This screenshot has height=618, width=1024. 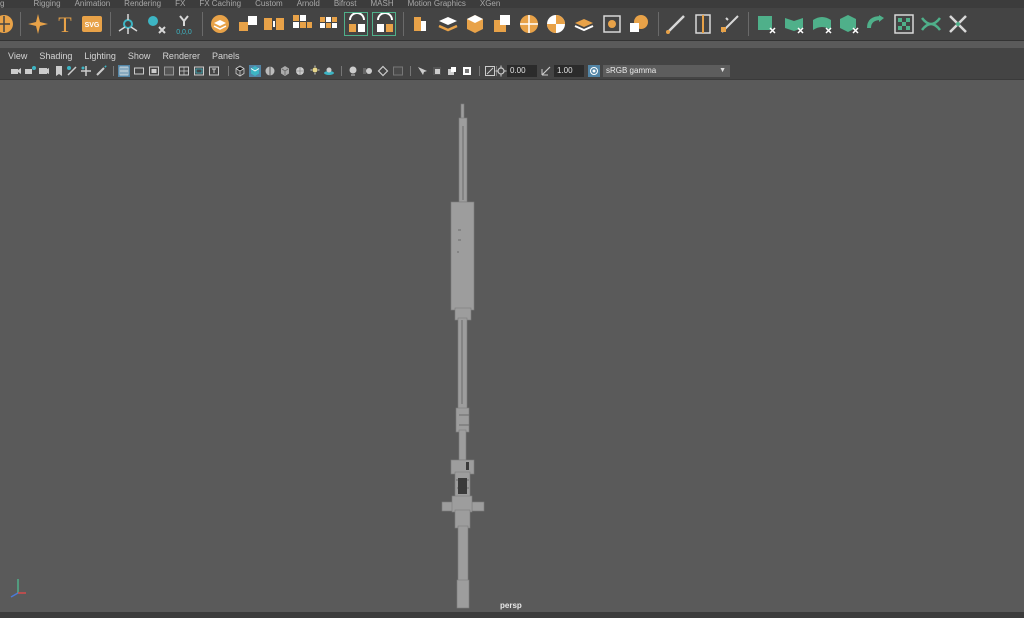 I want to click on shelf-tab-arnold: Arnold, so click(x=308, y=4).